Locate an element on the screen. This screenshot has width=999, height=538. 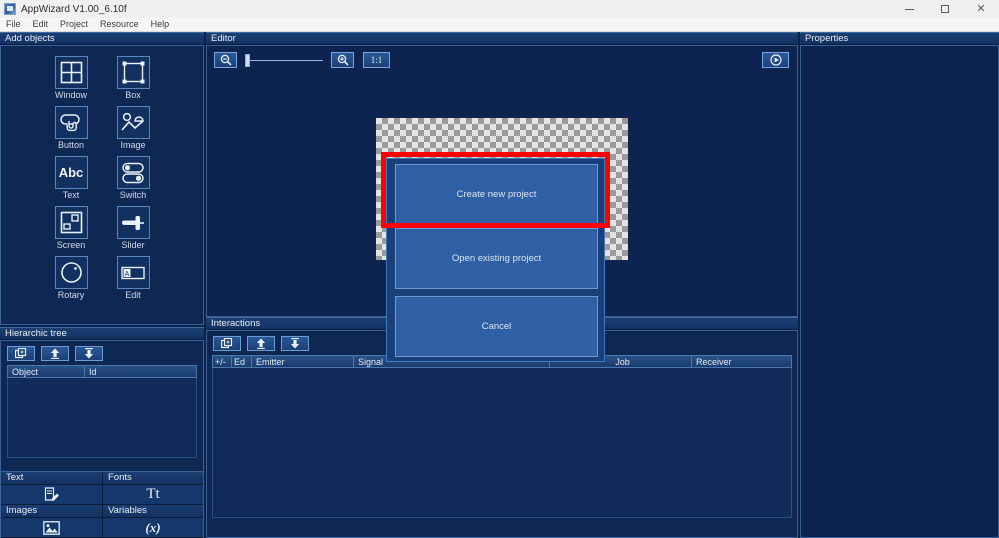
hierarchic-tree-panel: Hierarchic tree Object Id is located at coordinates (102, 399).